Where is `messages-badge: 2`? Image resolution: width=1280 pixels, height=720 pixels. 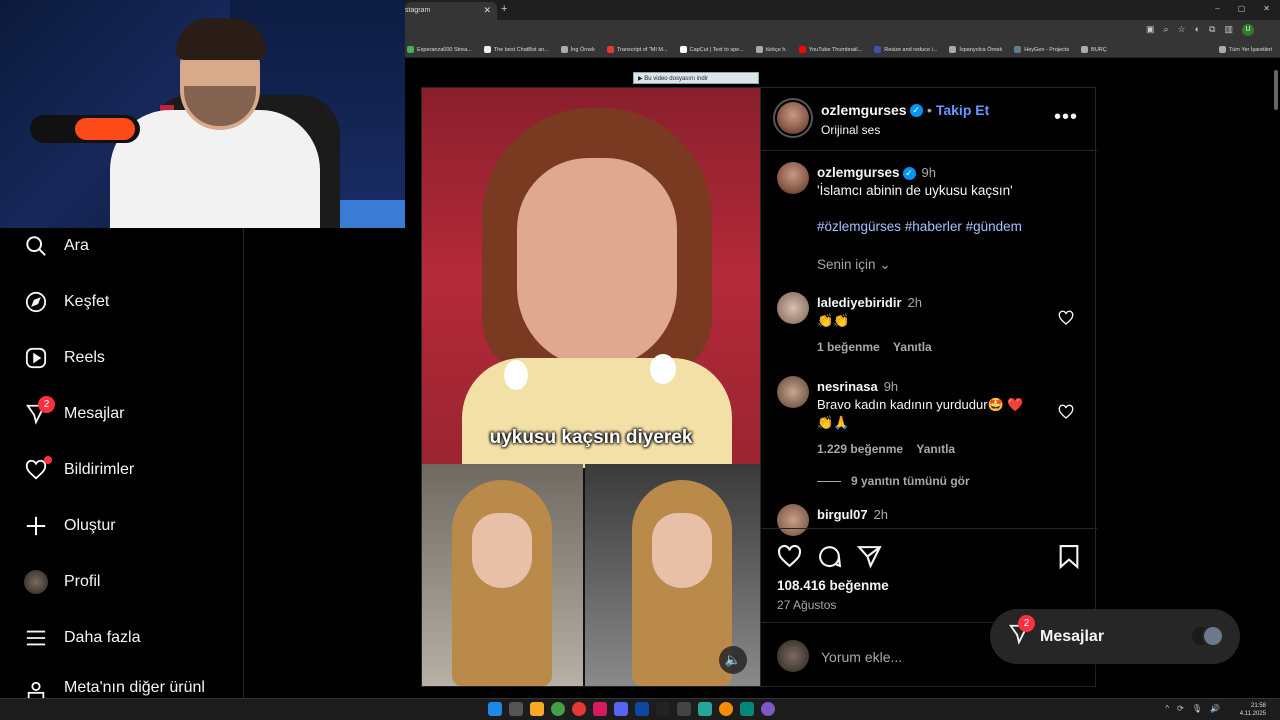 messages-badge: 2 is located at coordinates (46, 404).